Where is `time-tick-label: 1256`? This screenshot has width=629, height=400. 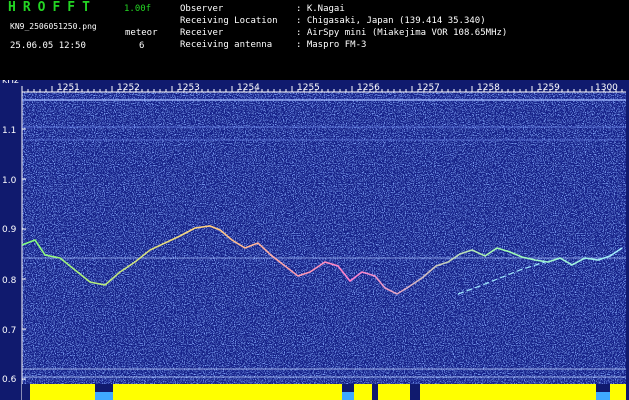 time-tick-label: 1256 is located at coordinates (368, 88).